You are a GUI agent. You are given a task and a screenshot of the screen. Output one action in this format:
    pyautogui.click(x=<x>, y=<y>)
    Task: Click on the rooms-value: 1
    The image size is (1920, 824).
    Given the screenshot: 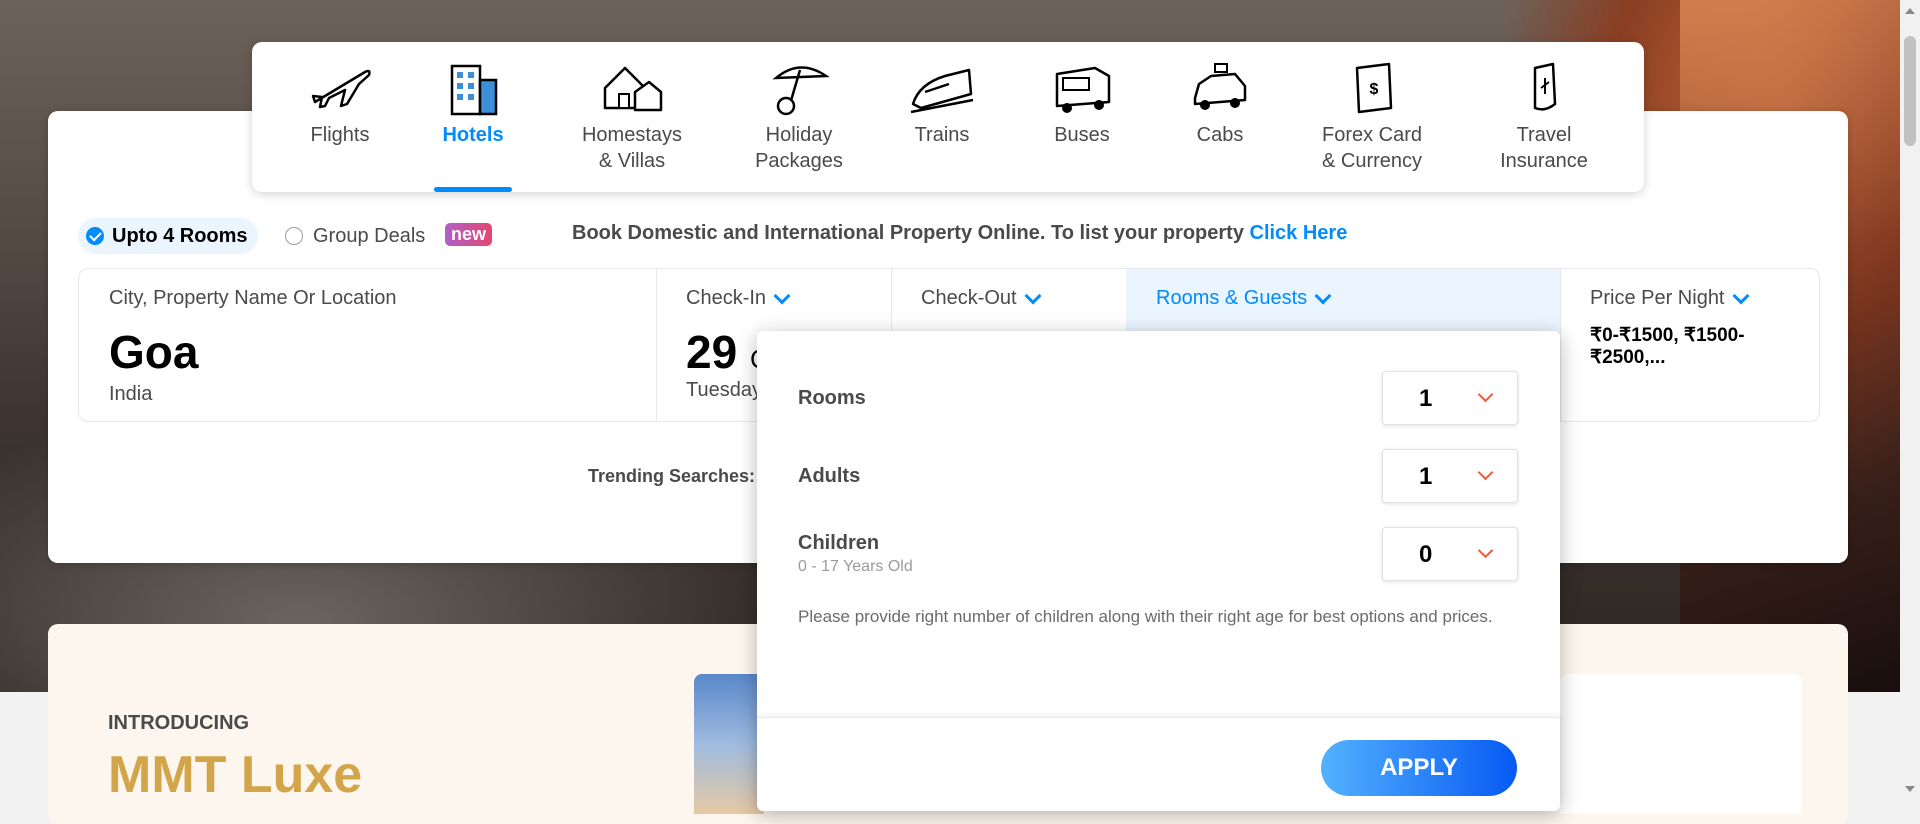 What is the action you would take?
    pyautogui.click(x=1426, y=398)
    